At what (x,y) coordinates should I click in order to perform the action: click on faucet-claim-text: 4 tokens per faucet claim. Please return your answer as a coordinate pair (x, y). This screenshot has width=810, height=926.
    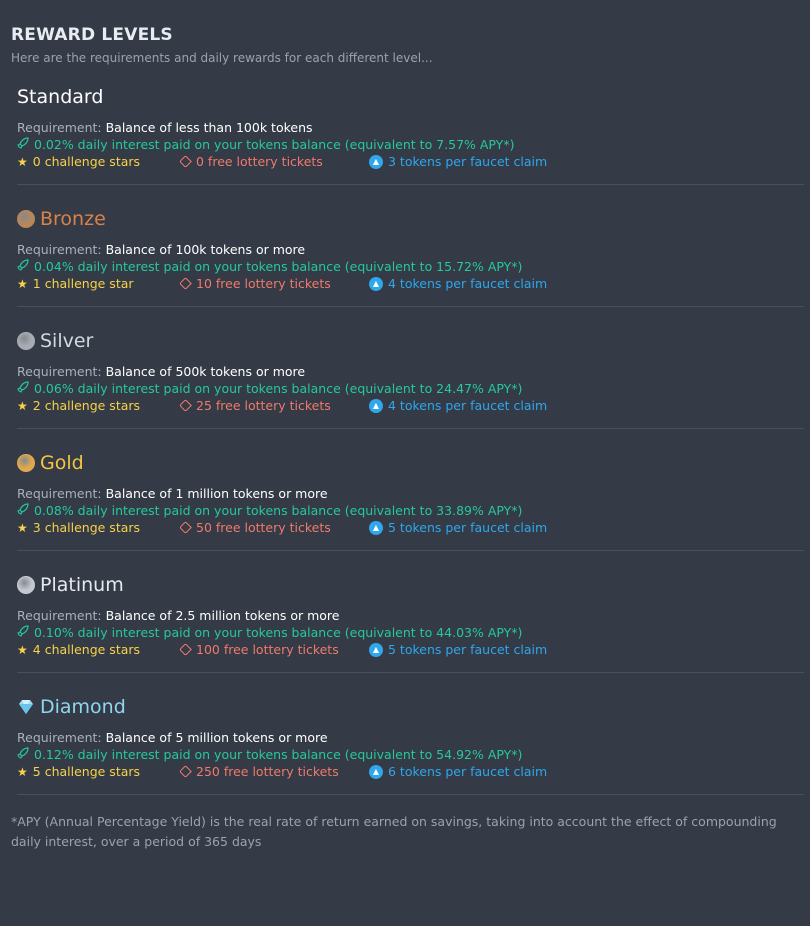
    Looking at the image, I should click on (468, 283).